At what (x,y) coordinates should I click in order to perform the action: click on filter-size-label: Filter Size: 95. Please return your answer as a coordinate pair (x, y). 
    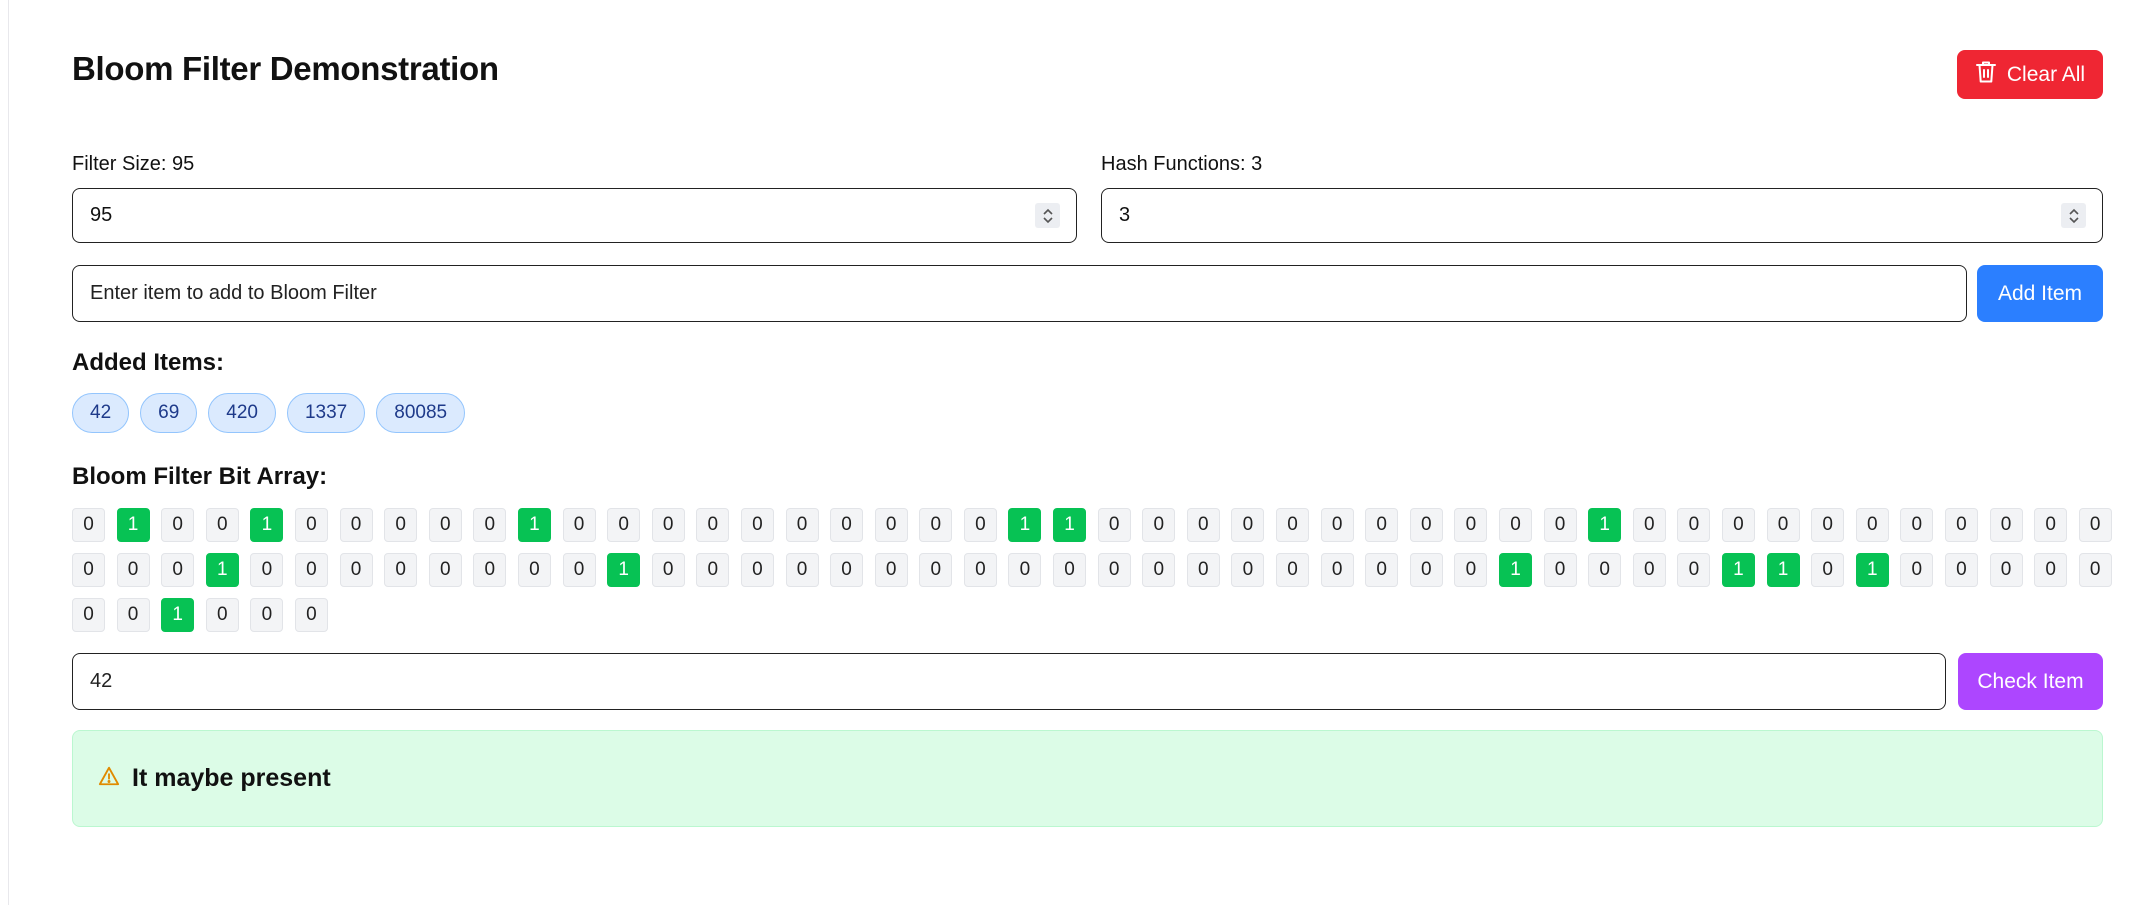
    Looking at the image, I should click on (133, 164).